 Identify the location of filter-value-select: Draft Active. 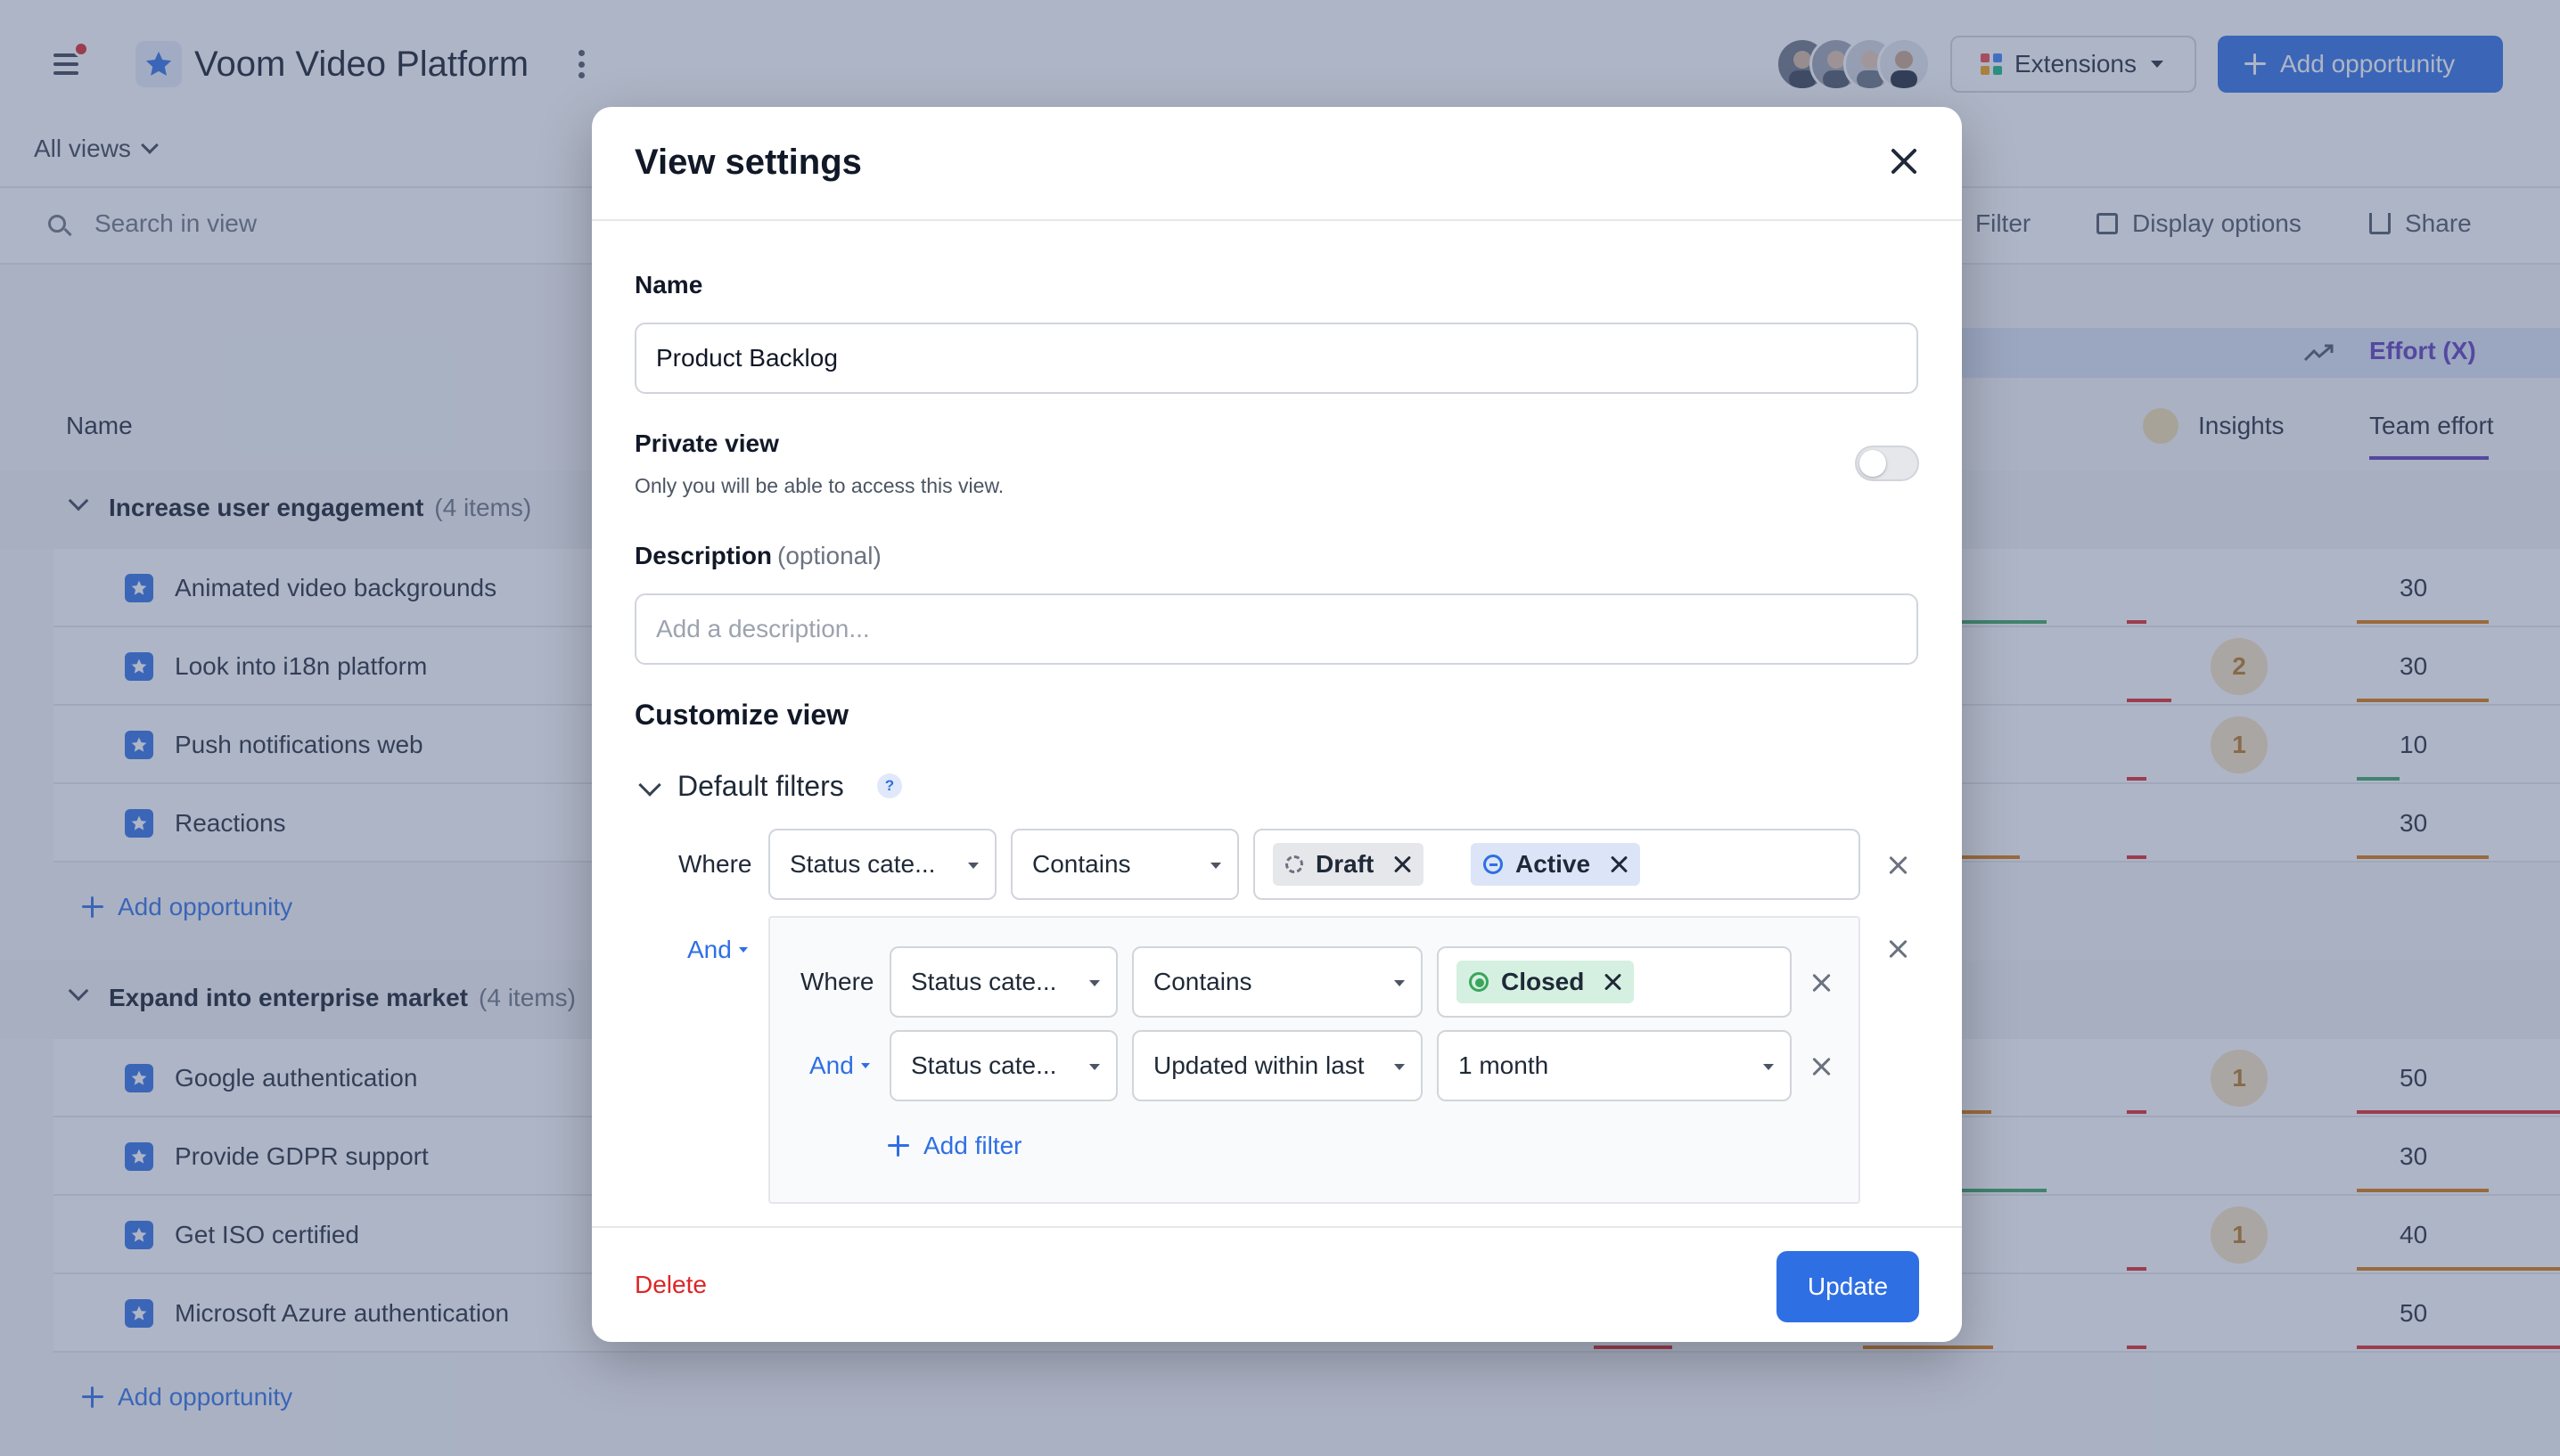
(1556, 864).